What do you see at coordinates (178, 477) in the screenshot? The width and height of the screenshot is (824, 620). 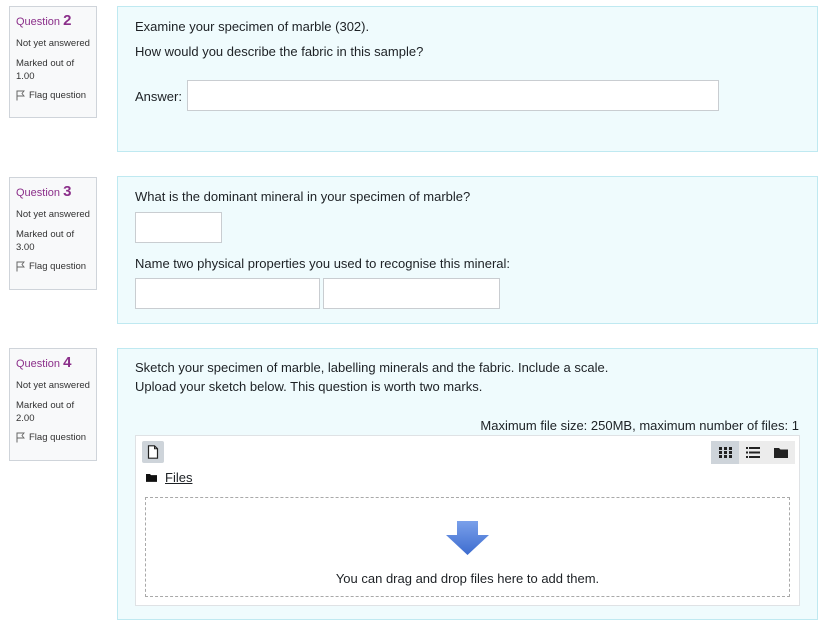 I see `files-link: Files` at bounding box center [178, 477].